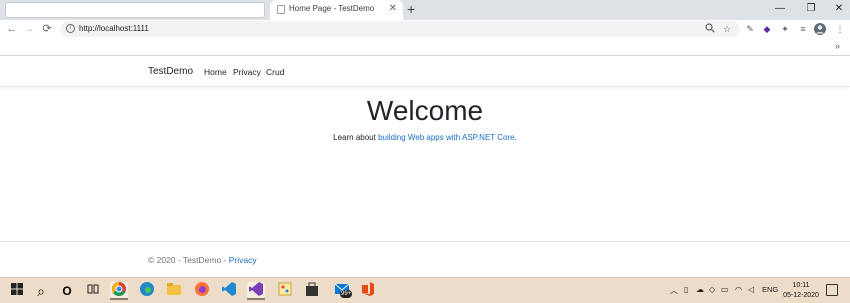 Image resolution: width=850 pixels, height=303 pixels. Describe the element at coordinates (770, 289) in the screenshot. I see `language-indicator: ENG` at that location.